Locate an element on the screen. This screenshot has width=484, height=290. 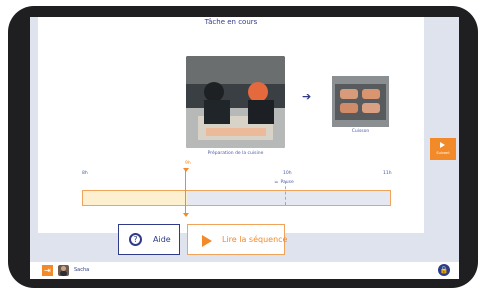
timeline-tick-10h: 10h is located at coordinates (287, 173).